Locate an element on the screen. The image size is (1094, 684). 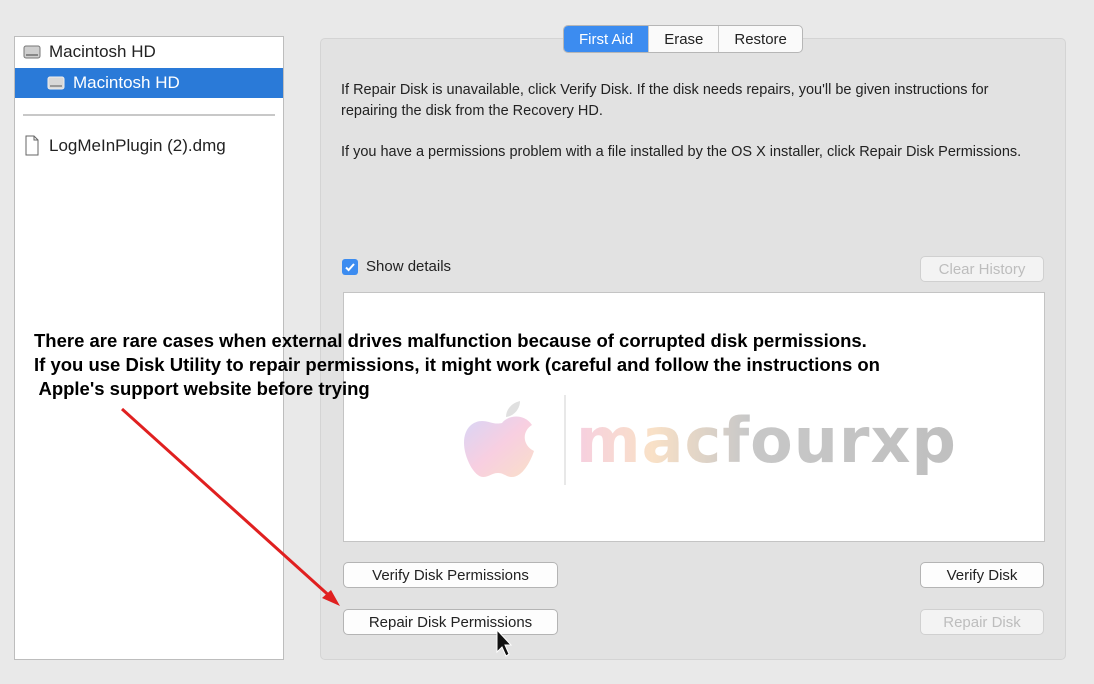
arrow-line is located at coordinates (228, 504).